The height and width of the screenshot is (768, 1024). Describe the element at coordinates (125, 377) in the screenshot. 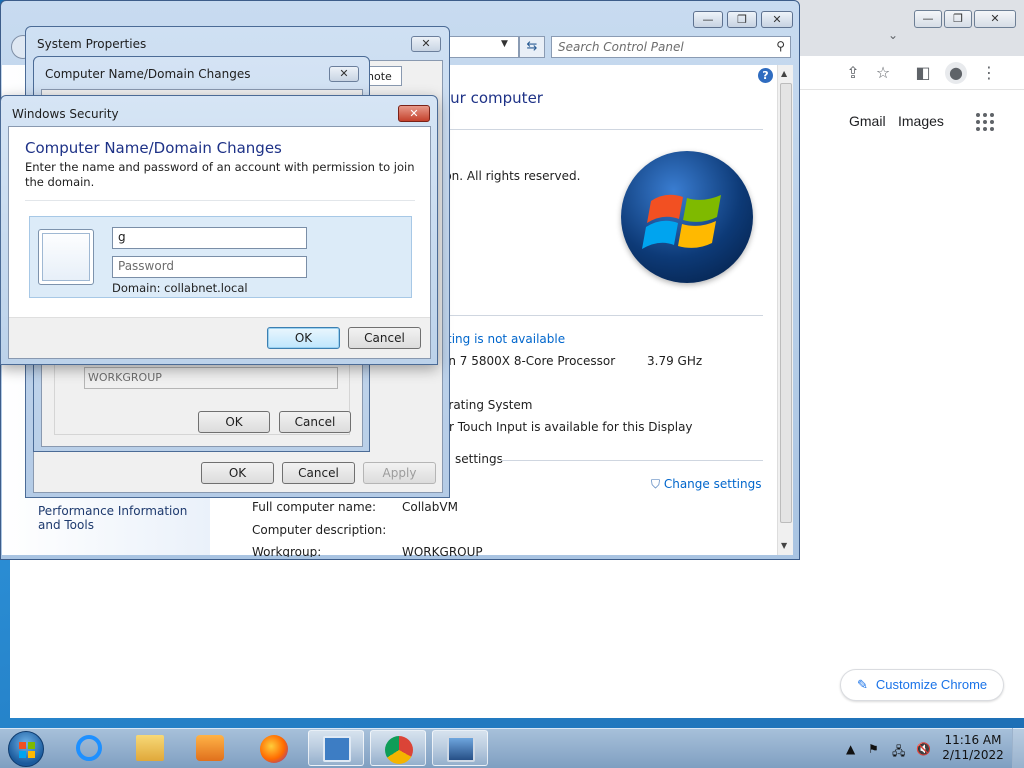

I see `workgroup-field-value: WORKGROUP` at that location.